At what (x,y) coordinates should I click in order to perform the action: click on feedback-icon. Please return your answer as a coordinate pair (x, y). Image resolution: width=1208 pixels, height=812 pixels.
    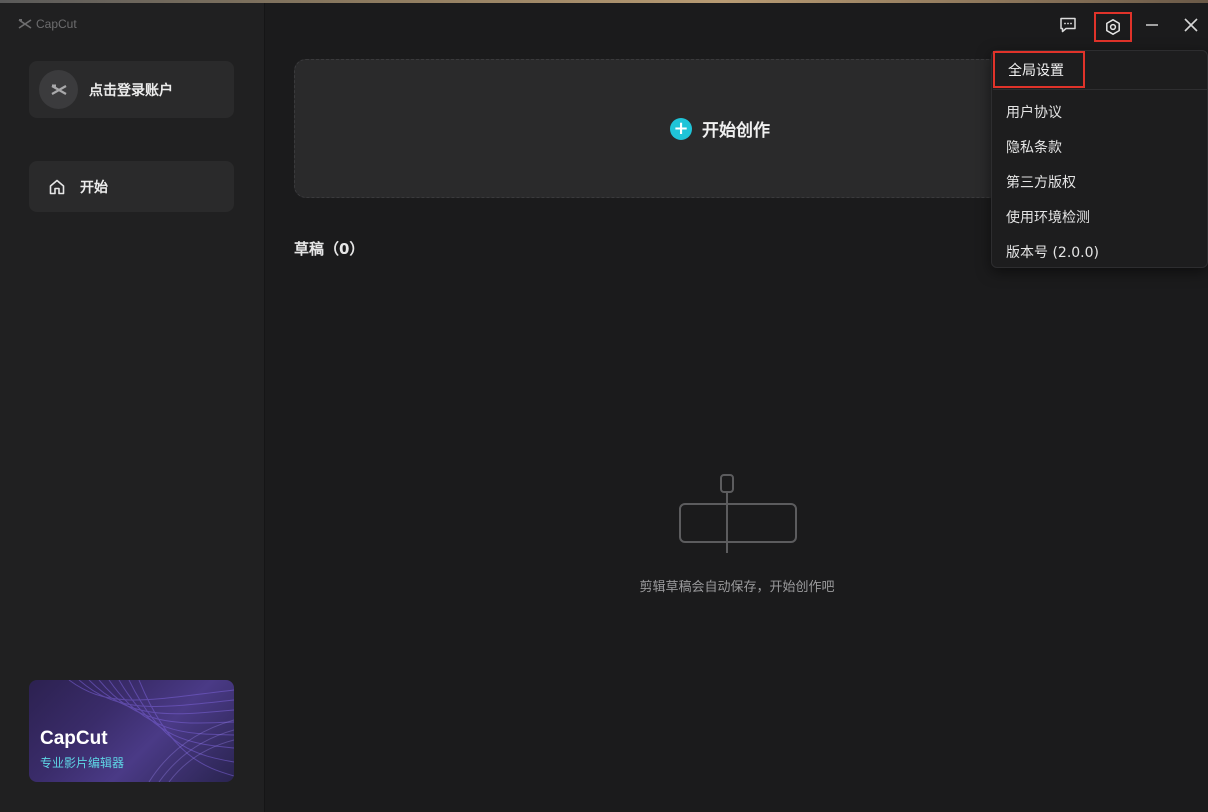
    Looking at the image, I should click on (1068, 25).